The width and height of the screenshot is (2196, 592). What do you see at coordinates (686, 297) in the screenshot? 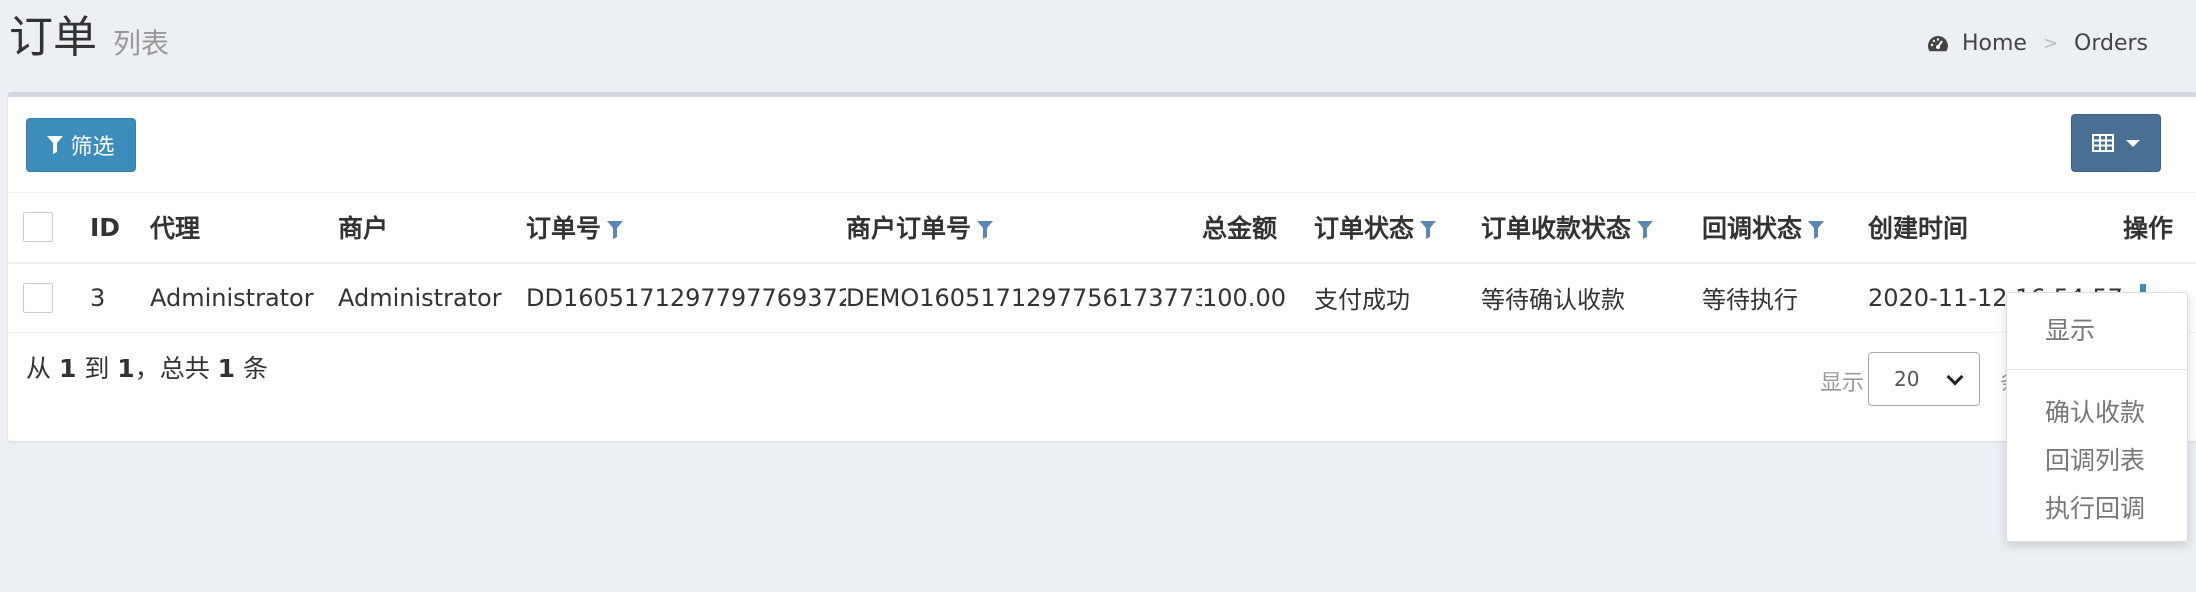
I see `cell-order-no: DD1605171297797769372` at bounding box center [686, 297].